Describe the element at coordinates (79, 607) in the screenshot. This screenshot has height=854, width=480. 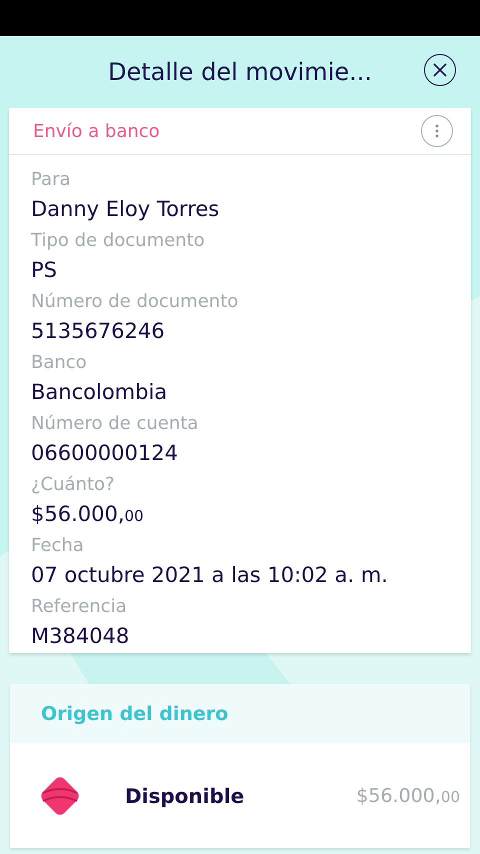
I see `field-label: Referencia` at that location.